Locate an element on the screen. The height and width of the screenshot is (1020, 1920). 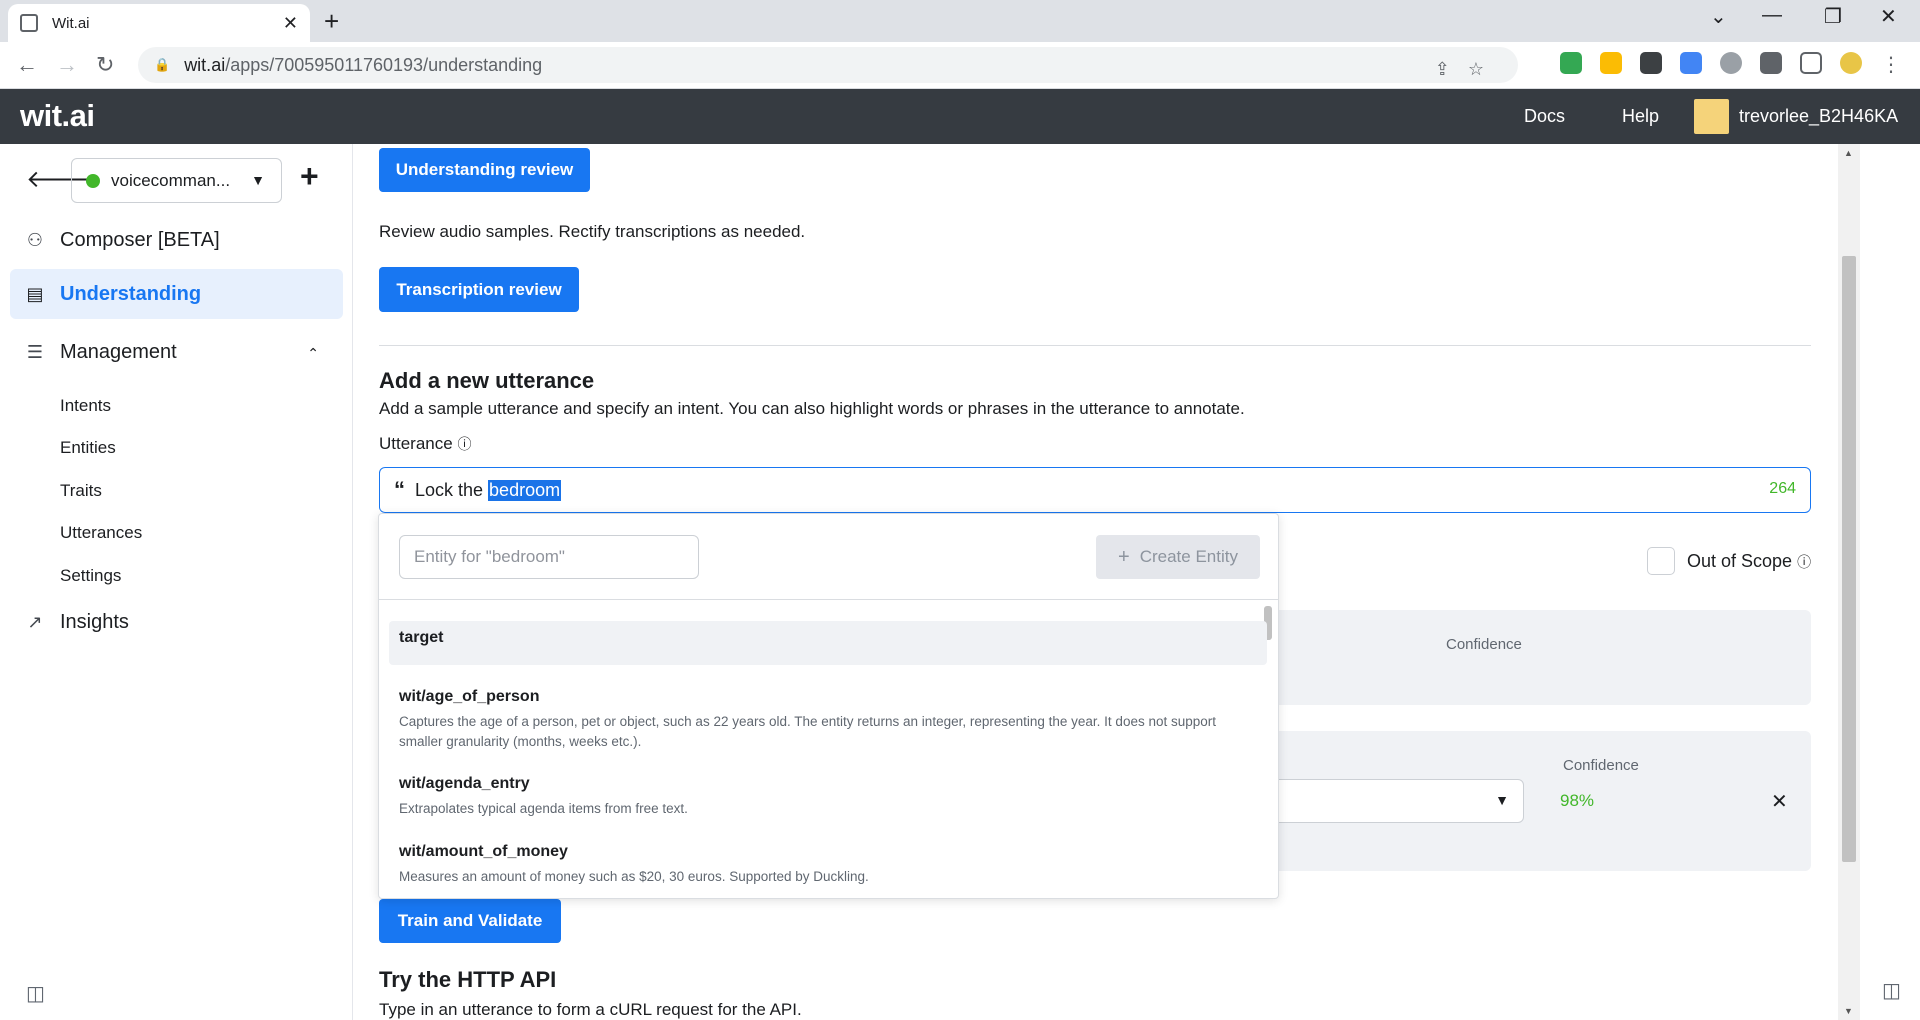
sidebar-item-insights: ↗ Insights is located at coordinates (176, 622).